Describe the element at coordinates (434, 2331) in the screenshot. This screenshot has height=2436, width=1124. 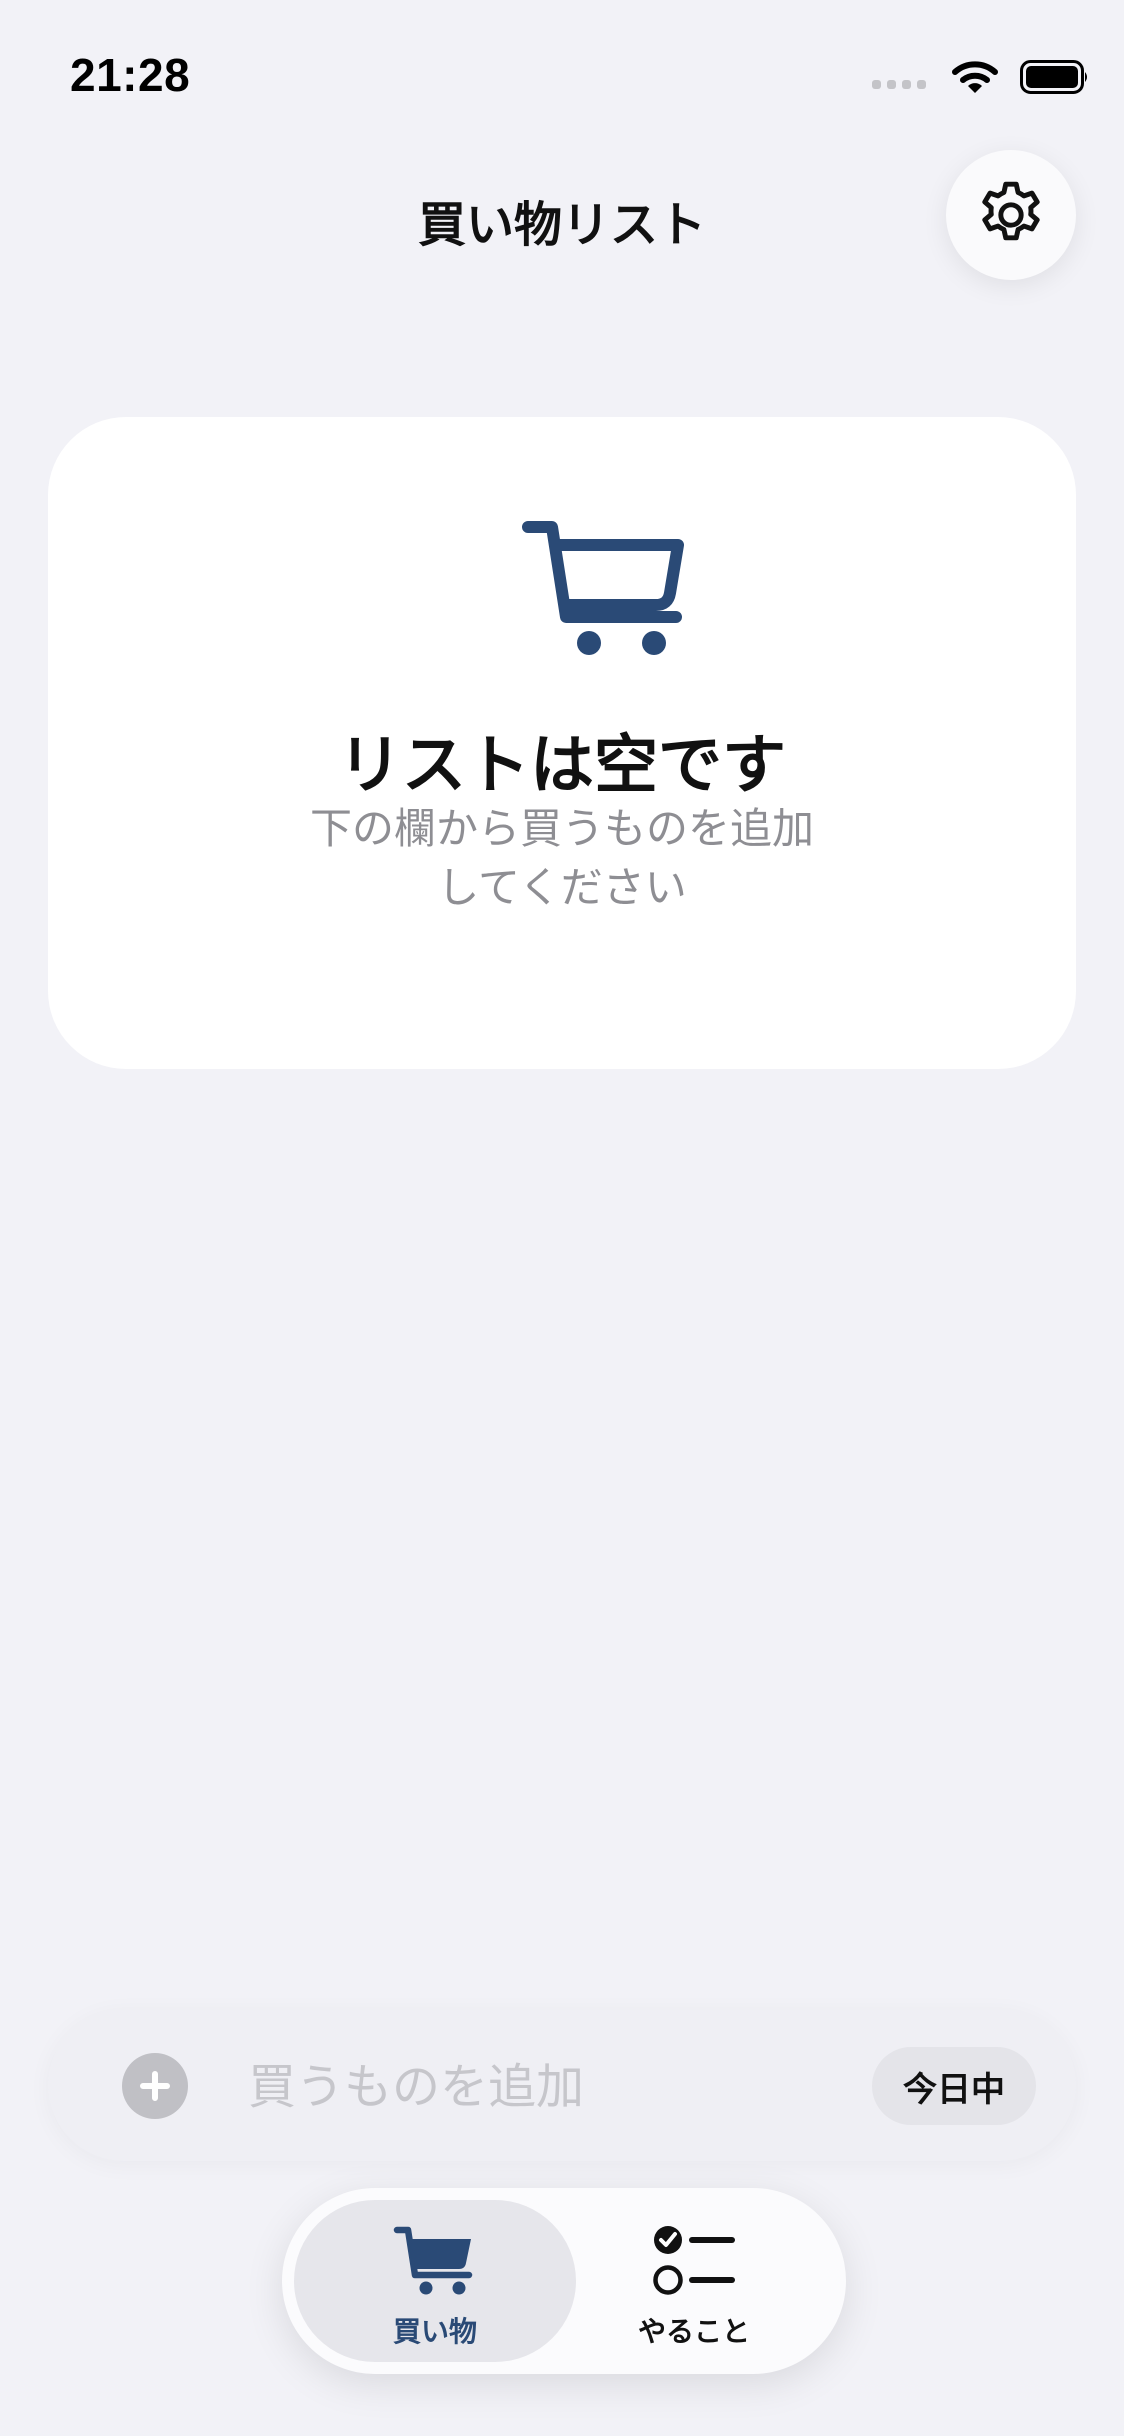
I see `tab-shopping-label: 買い物` at that location.